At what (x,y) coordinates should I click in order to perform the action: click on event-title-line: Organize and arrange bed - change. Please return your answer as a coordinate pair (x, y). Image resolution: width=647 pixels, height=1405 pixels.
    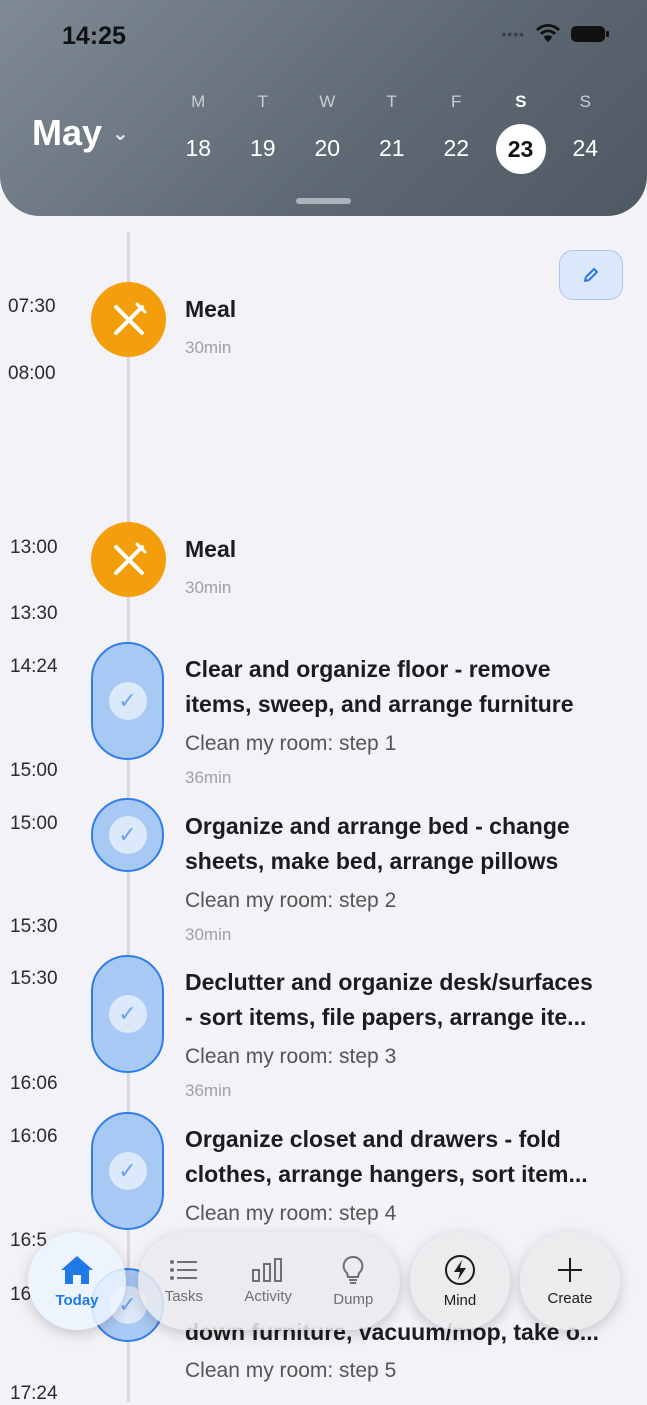
    Looking at the image, I should click on (410, 826).